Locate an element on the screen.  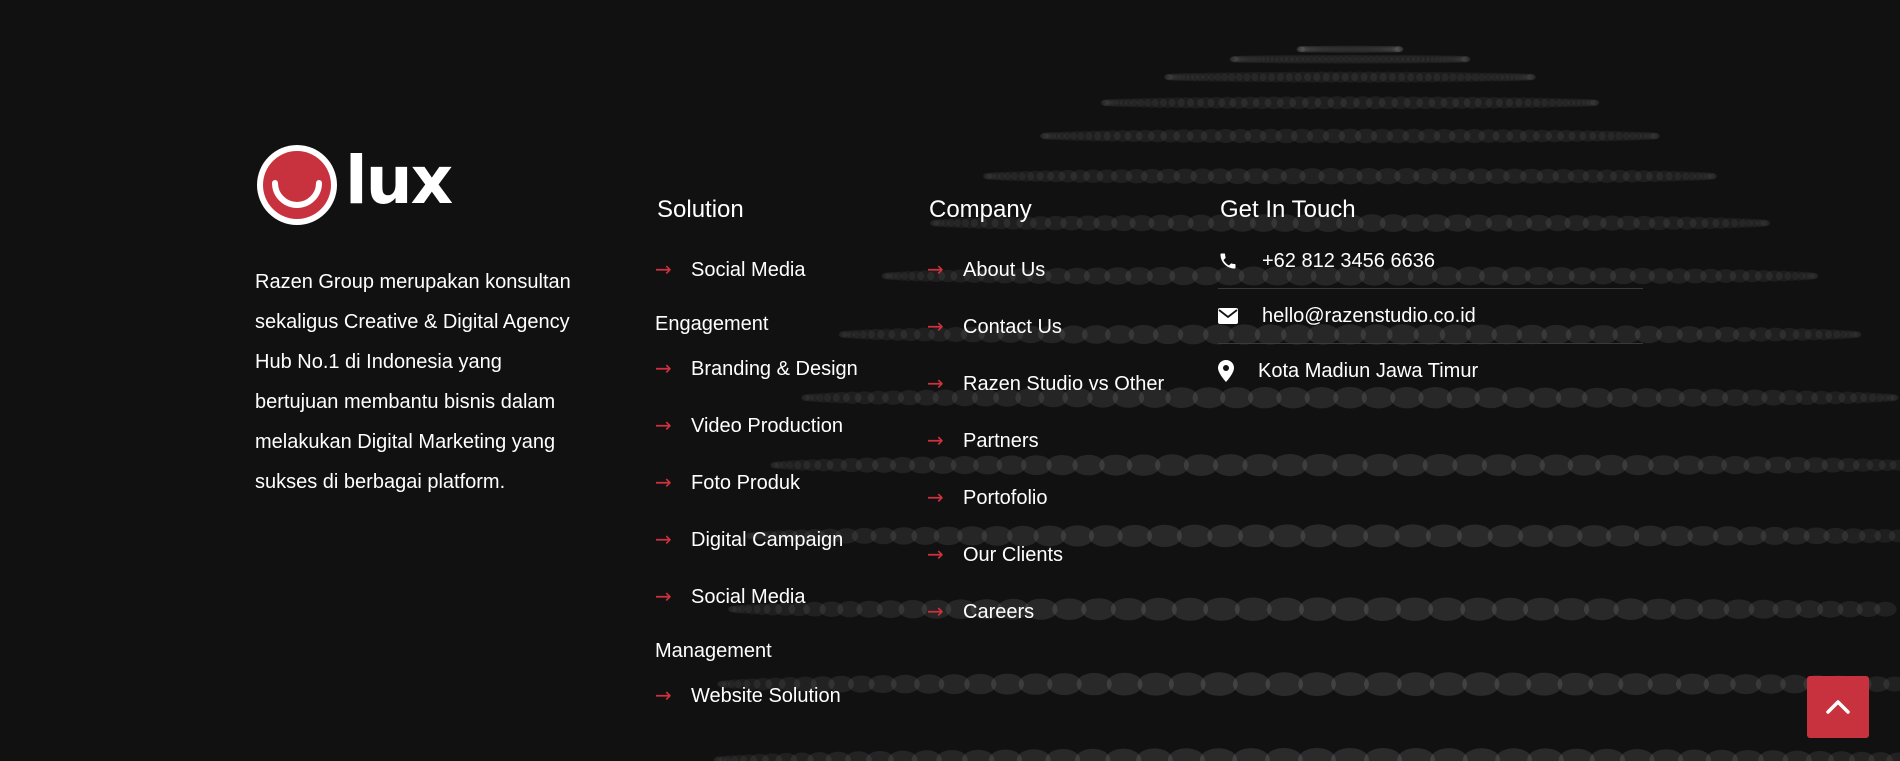
solution-link: → Social Media Engagement is located at coordinates (775, 296).